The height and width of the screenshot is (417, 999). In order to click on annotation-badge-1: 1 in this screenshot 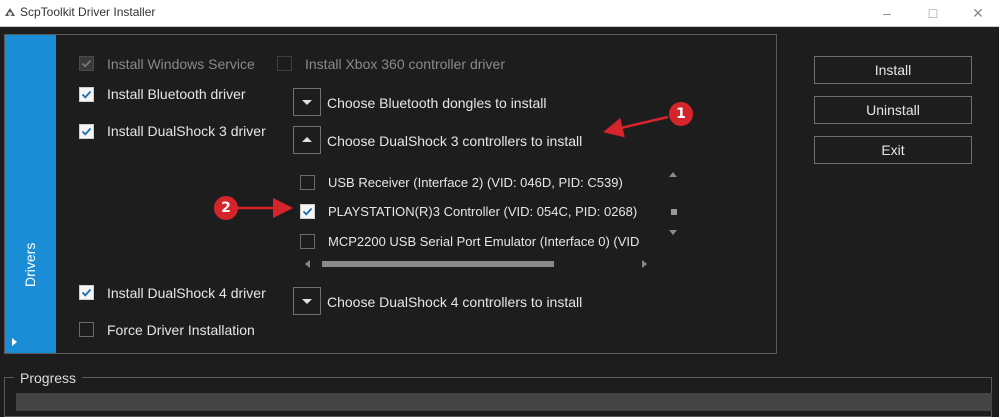, I will do `click(681, 114)`.